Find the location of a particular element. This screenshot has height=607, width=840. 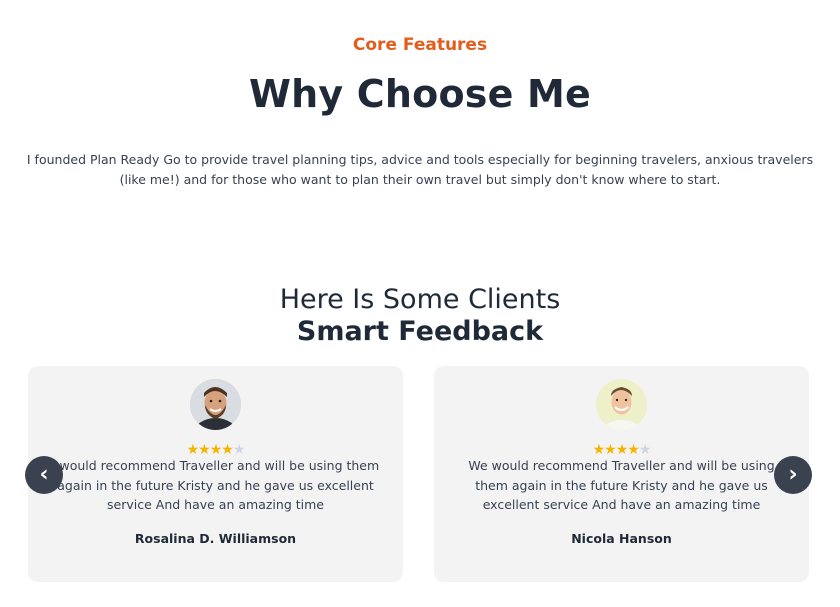

testimonial-author: Nicola Hanson is located at coordinates (621, 538).